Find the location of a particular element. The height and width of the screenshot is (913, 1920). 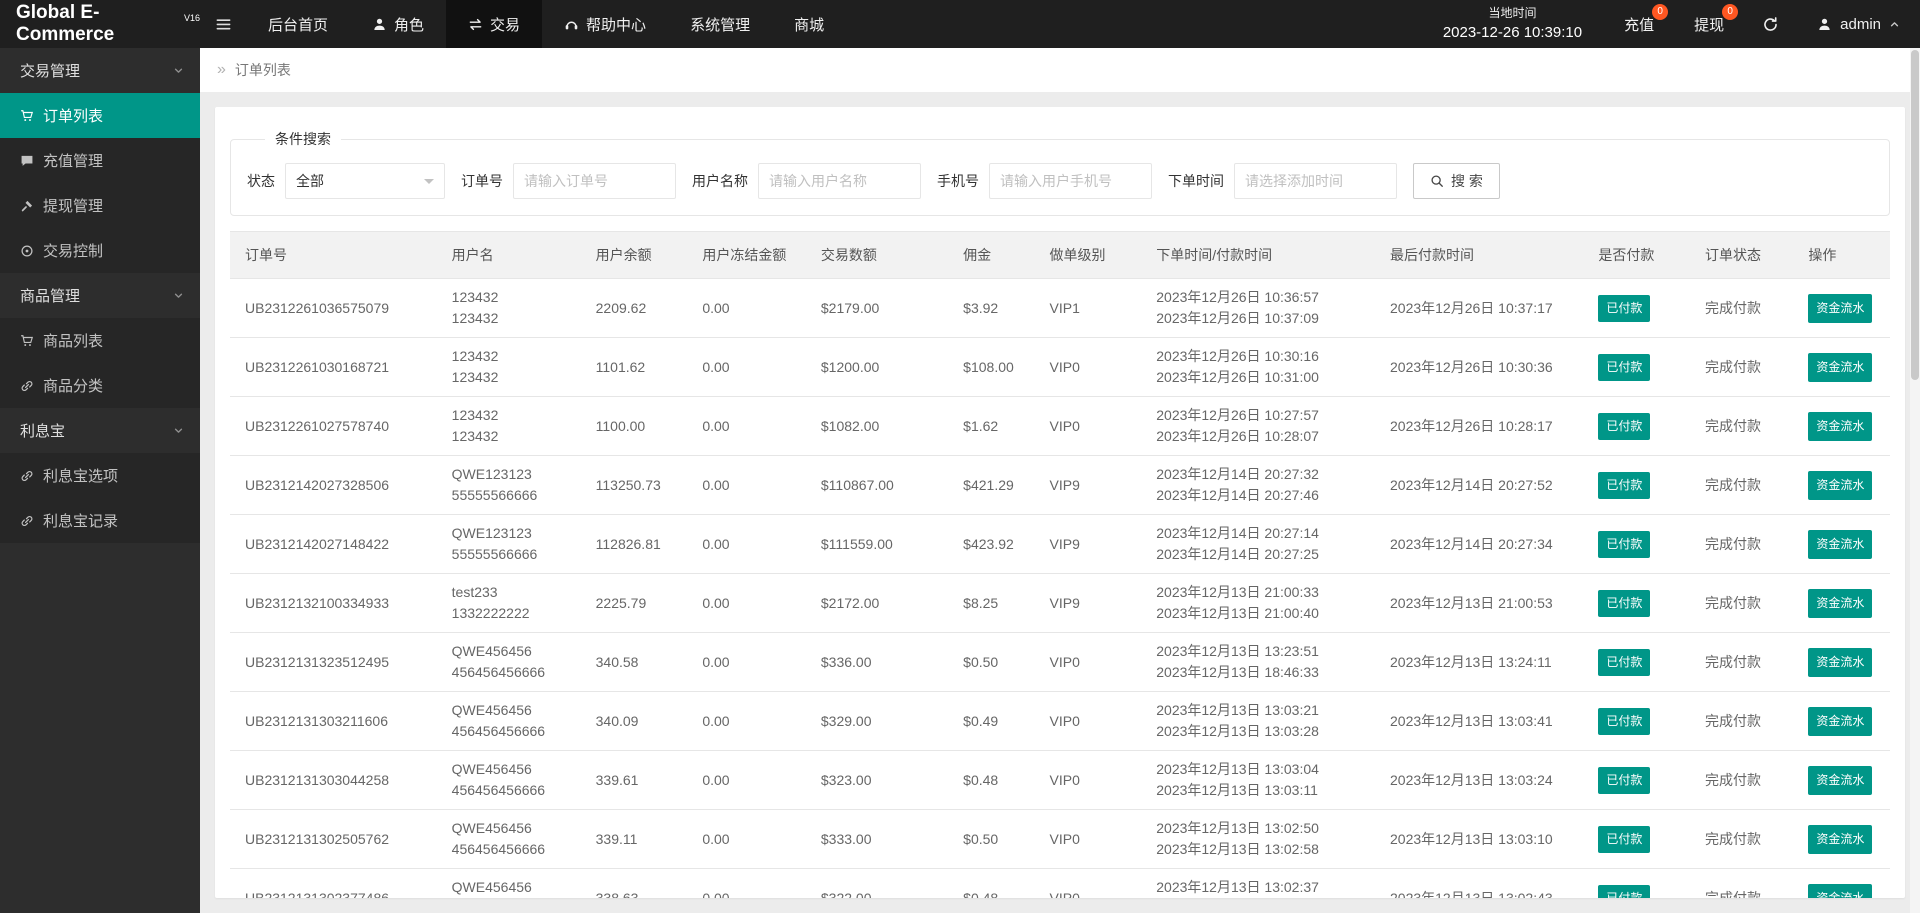

column-header: 做单级别 is located at coordinates (1088, 255).